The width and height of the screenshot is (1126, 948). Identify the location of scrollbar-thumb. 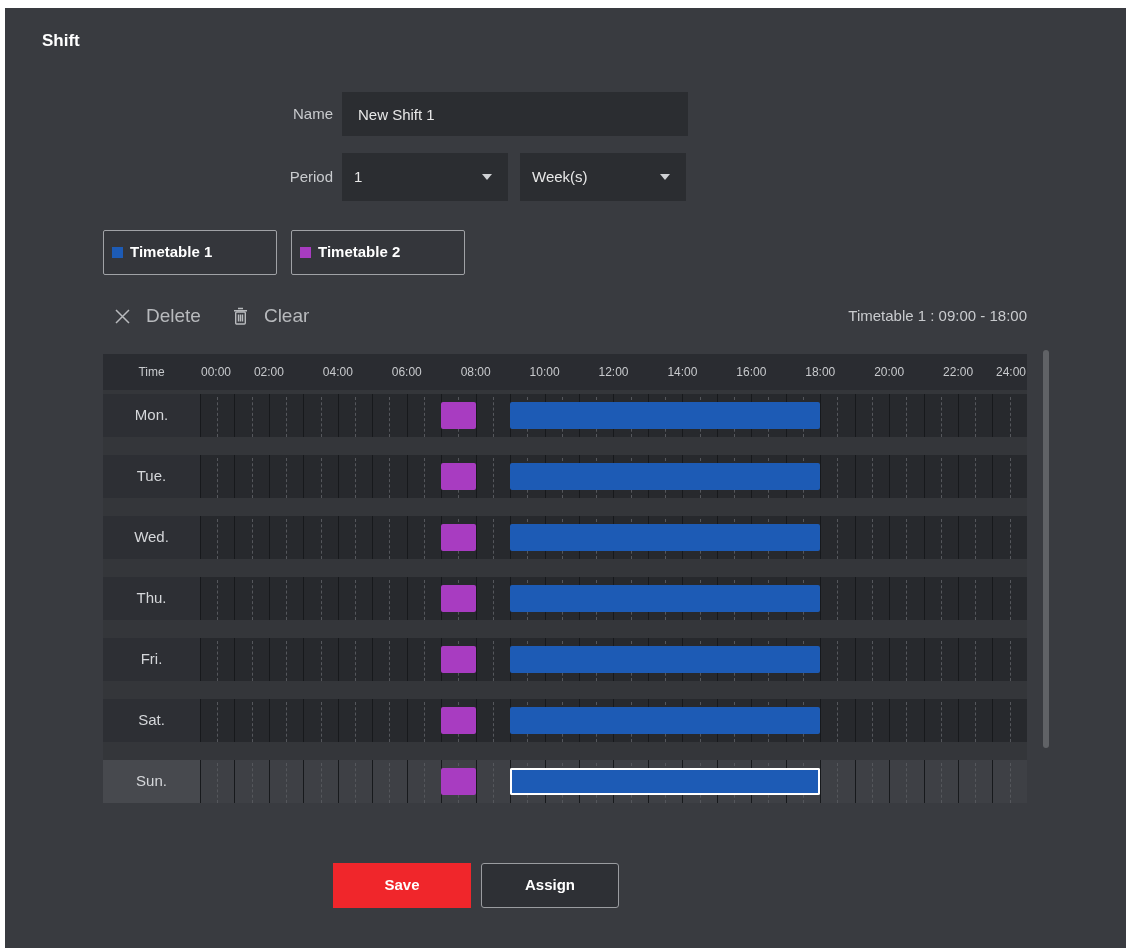
(1046, 549).